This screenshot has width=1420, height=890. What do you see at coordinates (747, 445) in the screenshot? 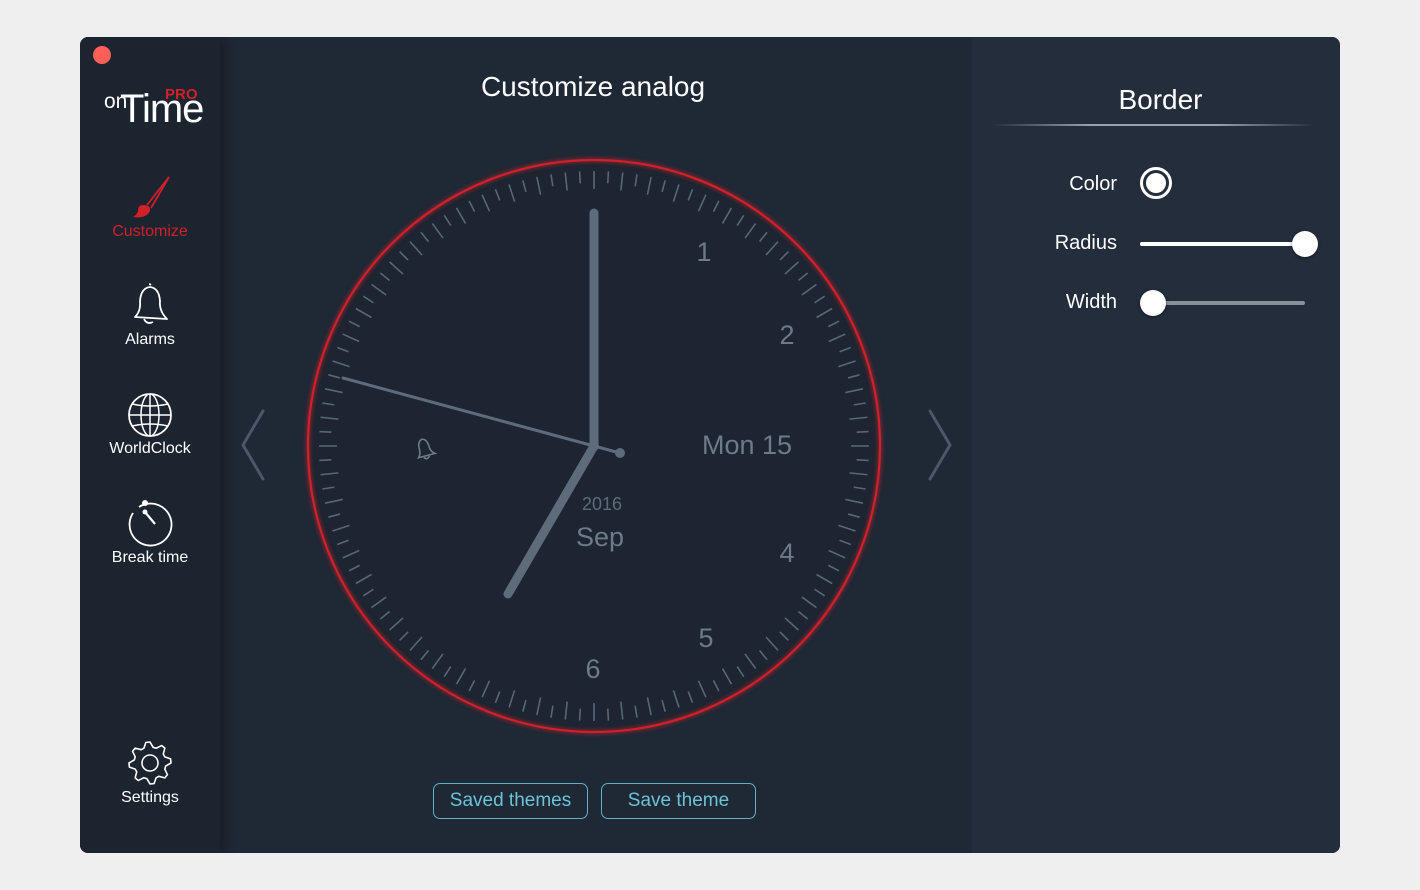
I see `date-label: Mon 15` at bounding box center [747, 445].